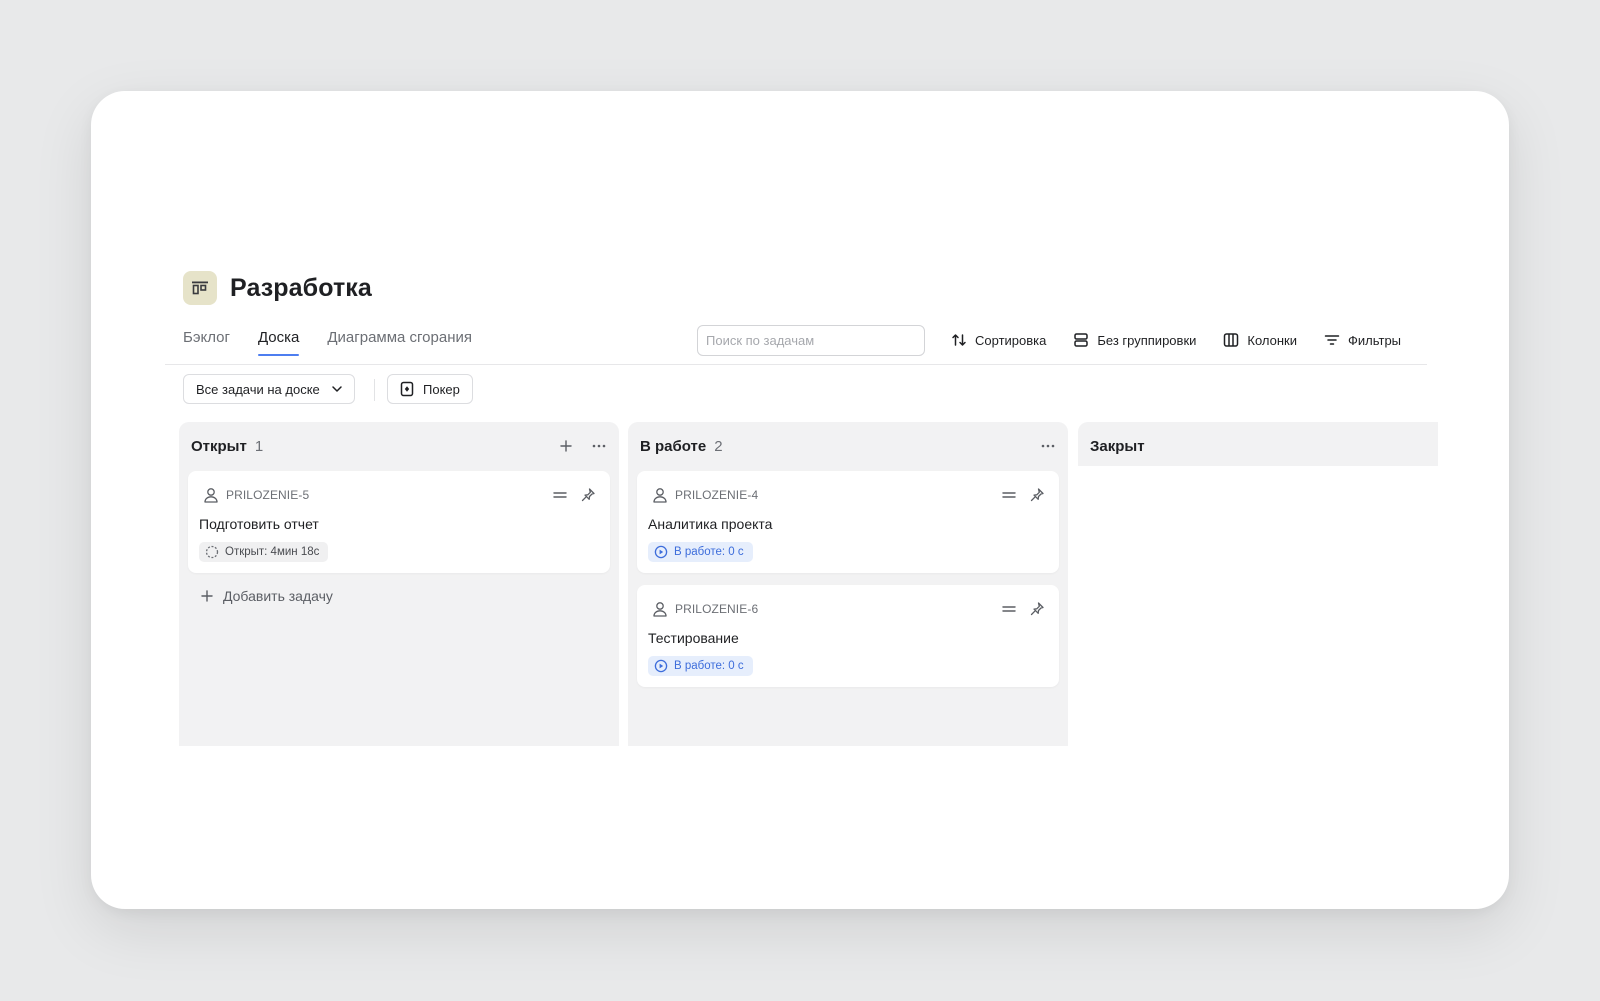 This screenshot has width=1600, height=1001. What do you see at coordinates (301, 287) in the screenshot?
I see `page-title: Разработка` at bounding box center [301, 287].